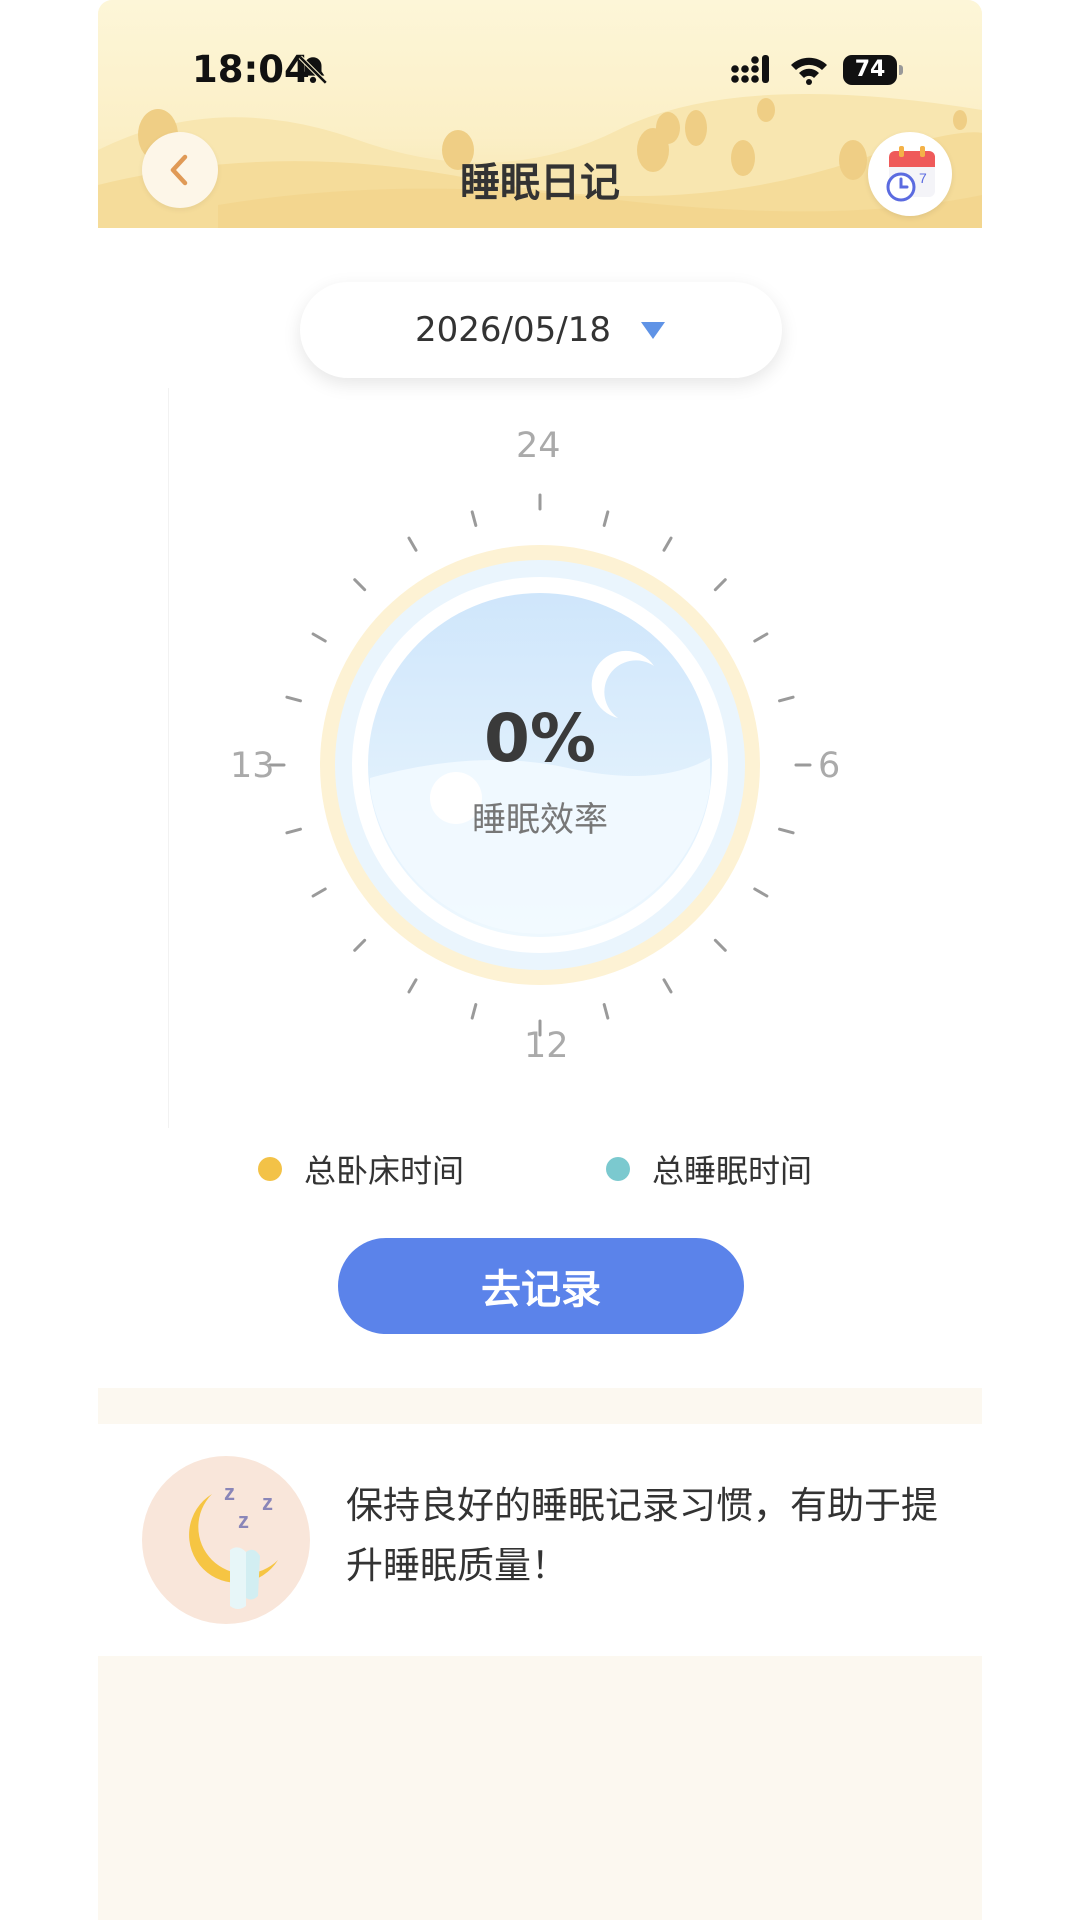 This screenshot has width=1080, height=1920. Describe the element at coordinates (540, 114) in the screenshot. I see `header: 18:04 74 睡眠日记 7` at that location.